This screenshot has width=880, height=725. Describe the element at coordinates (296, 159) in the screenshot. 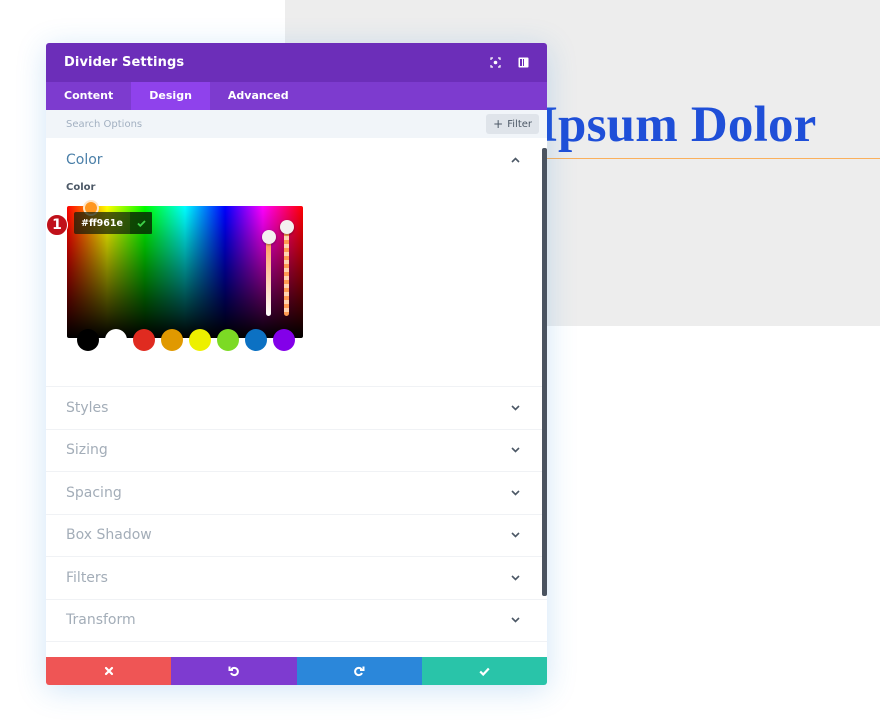

I see `color-section-header: Color` at that location.